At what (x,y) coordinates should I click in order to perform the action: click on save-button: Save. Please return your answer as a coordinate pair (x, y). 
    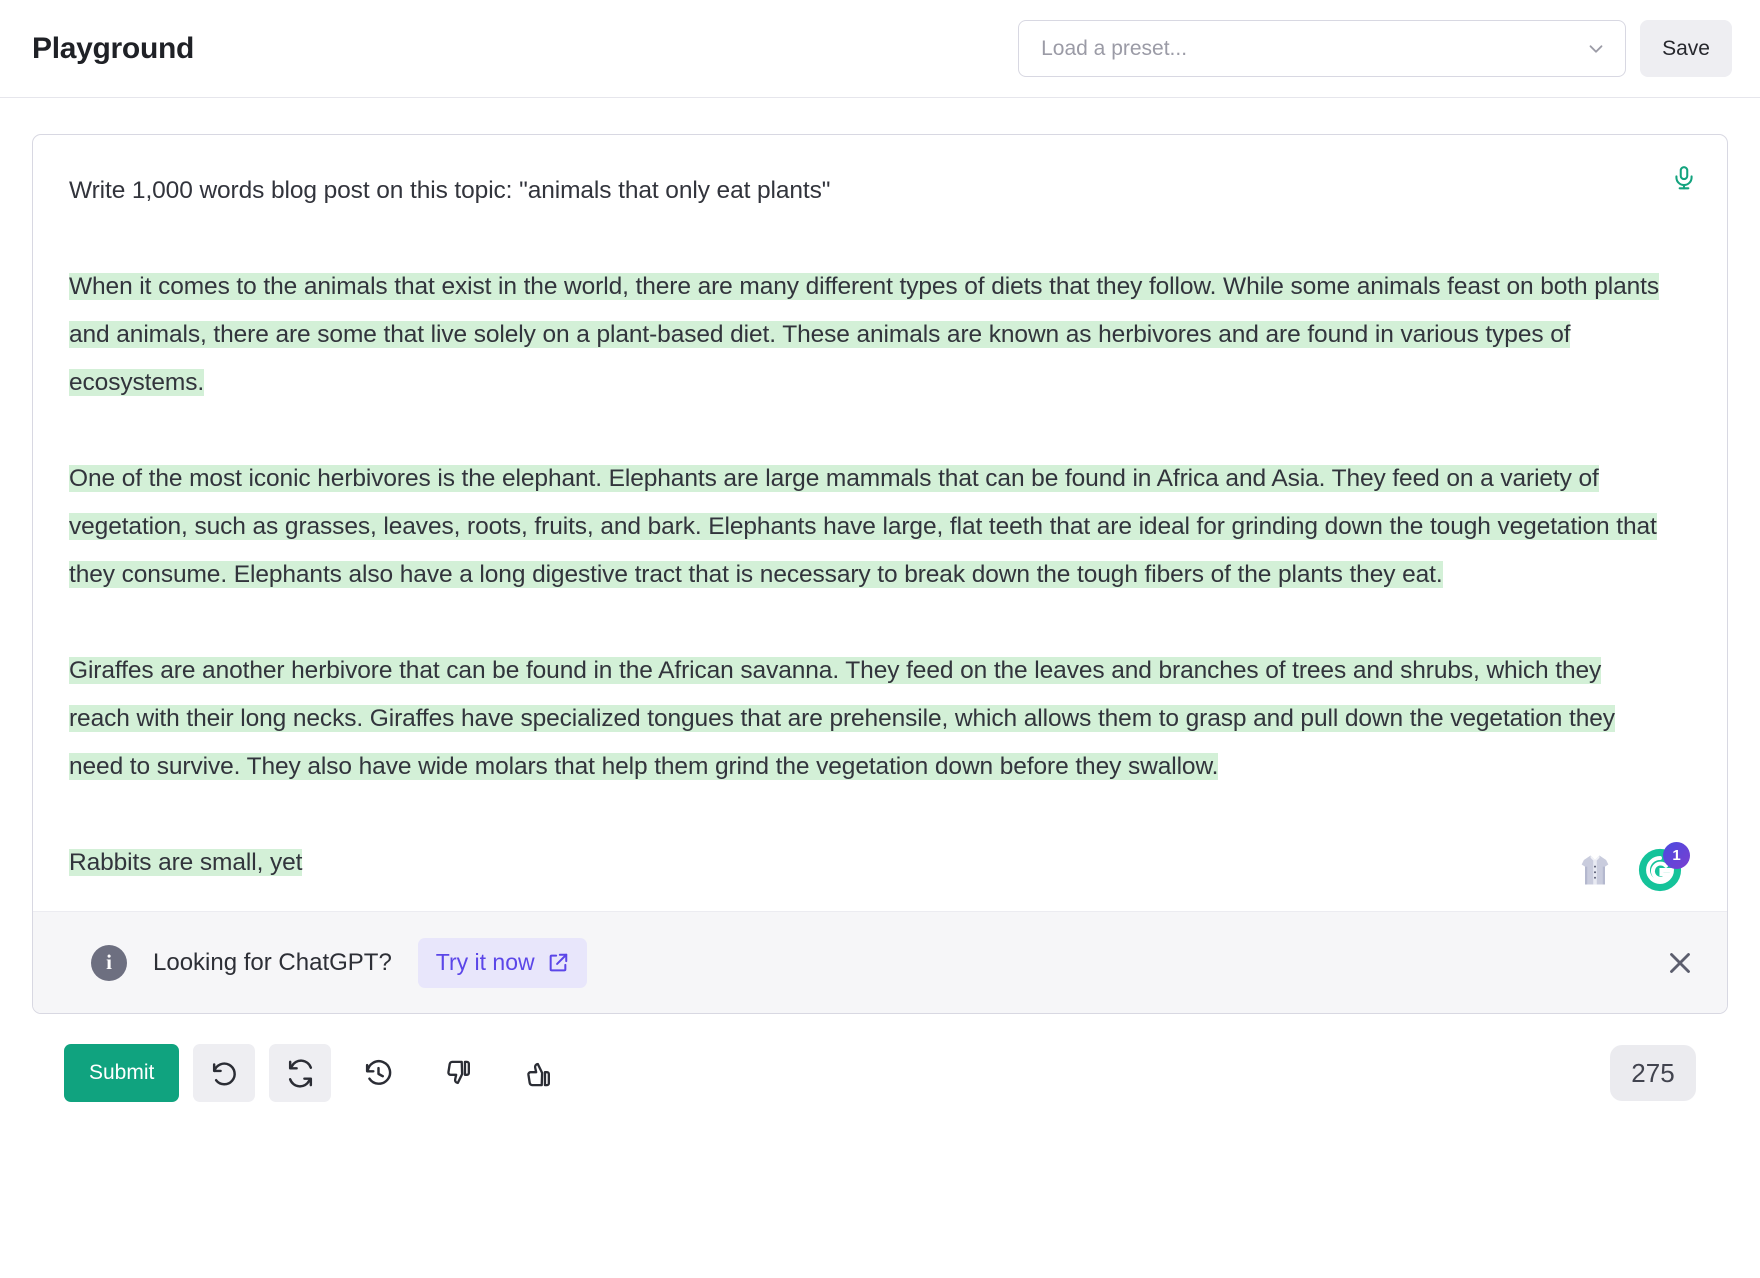
    Looking at the image, I should click on (1686, 48).